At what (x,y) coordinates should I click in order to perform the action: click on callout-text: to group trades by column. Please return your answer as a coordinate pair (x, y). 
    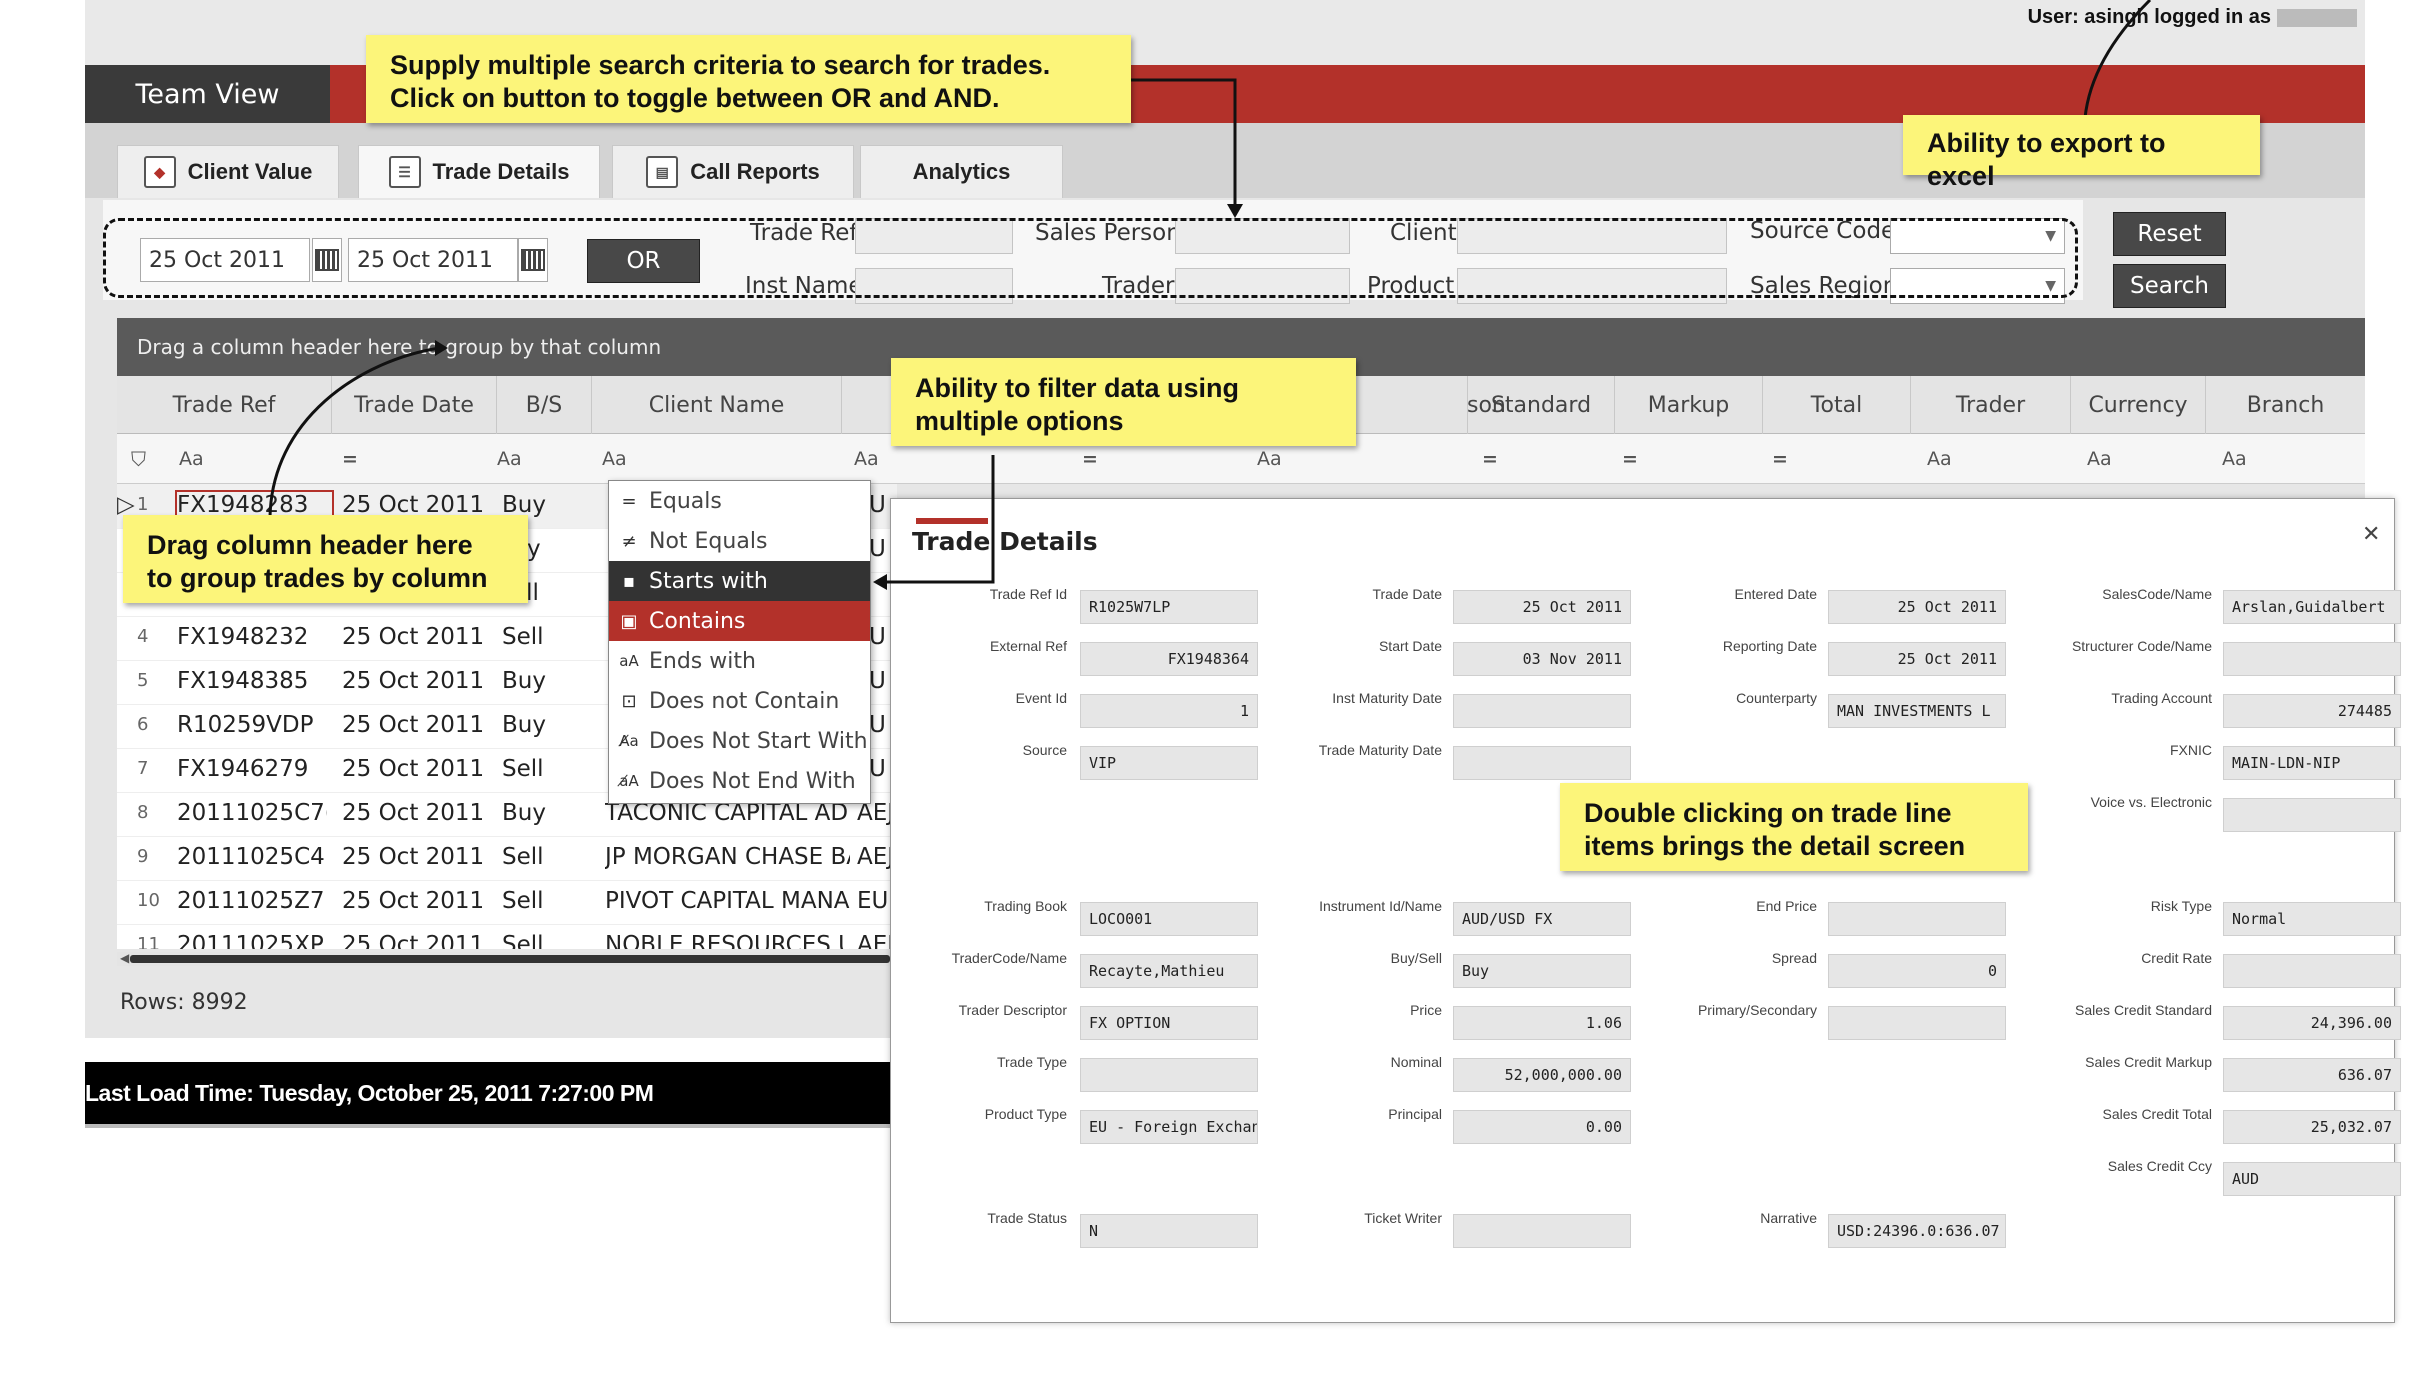
    Looking at the image, I should click on (317, 578).